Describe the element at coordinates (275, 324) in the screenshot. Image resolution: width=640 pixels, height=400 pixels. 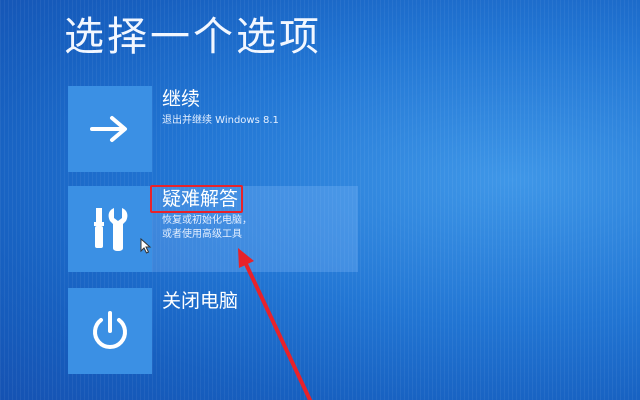
I see `annotation-arrow` at that location.